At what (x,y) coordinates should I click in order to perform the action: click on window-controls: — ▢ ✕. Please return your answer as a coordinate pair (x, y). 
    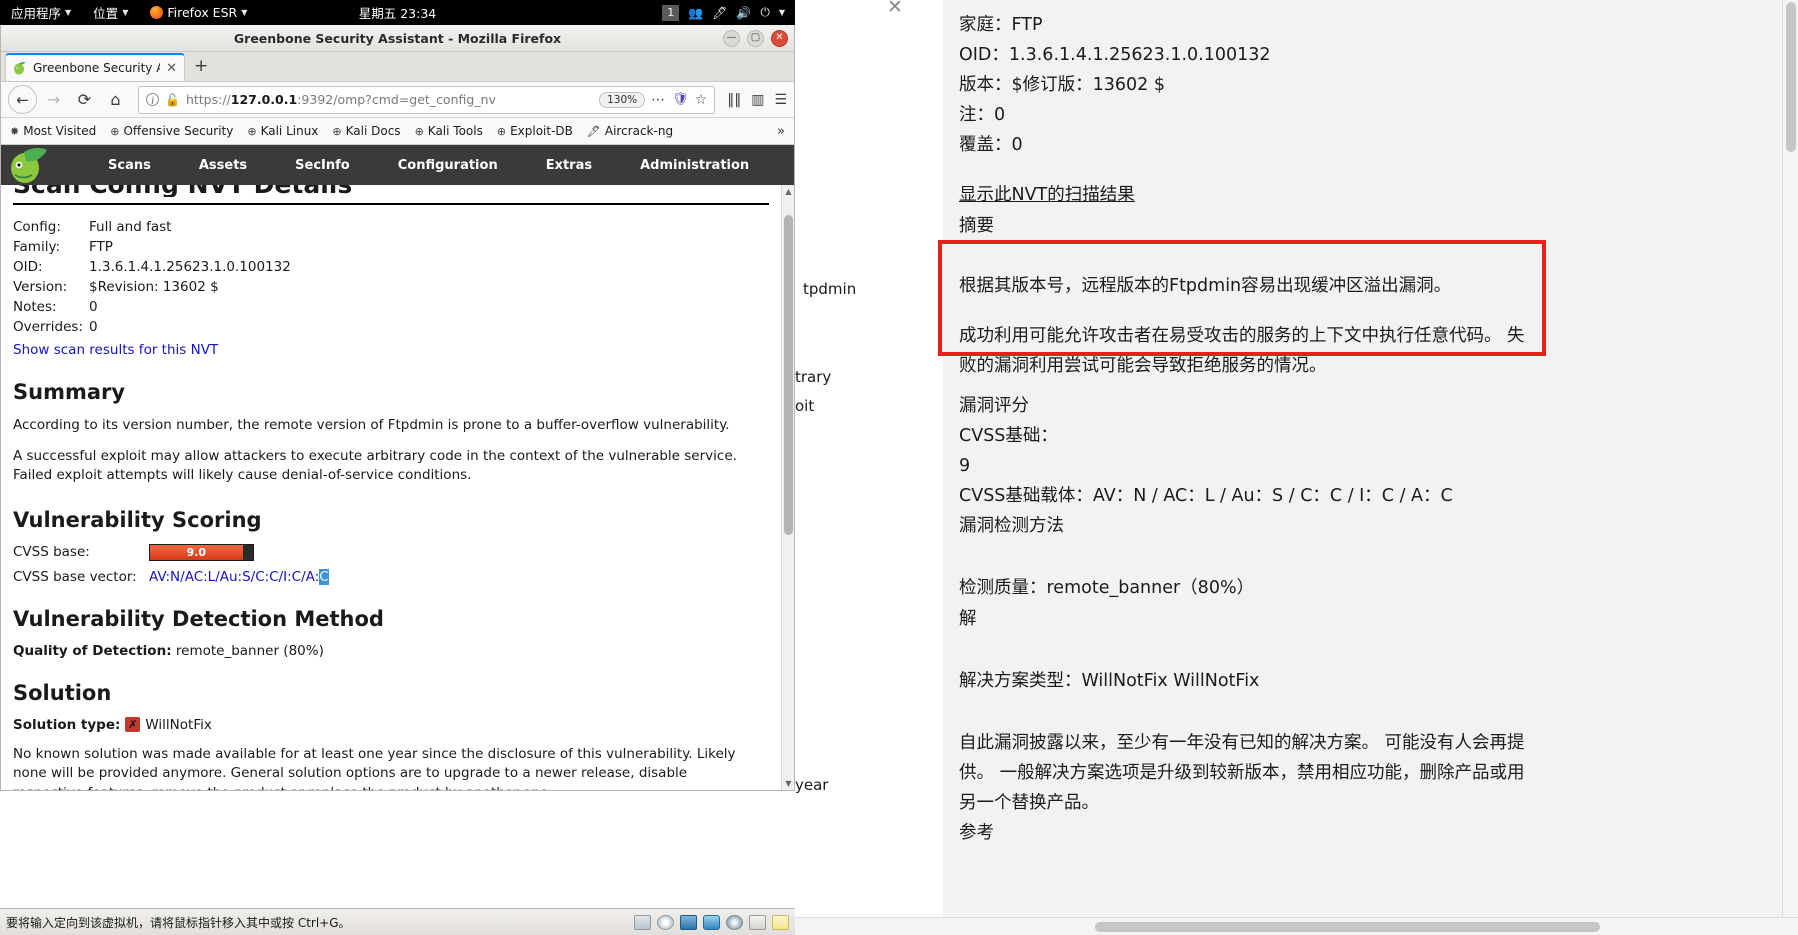
    Looking at the image, I should click on (755, 38).